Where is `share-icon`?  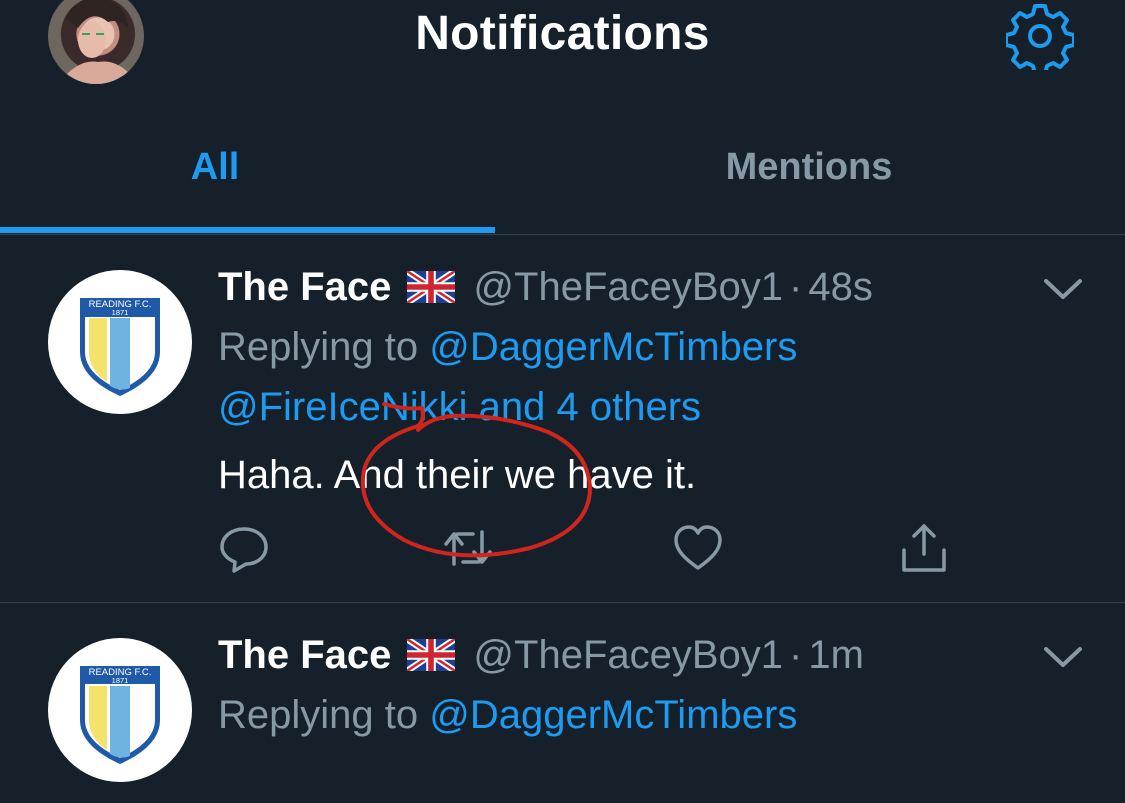 share-icon is located at coordinates (924, 548).